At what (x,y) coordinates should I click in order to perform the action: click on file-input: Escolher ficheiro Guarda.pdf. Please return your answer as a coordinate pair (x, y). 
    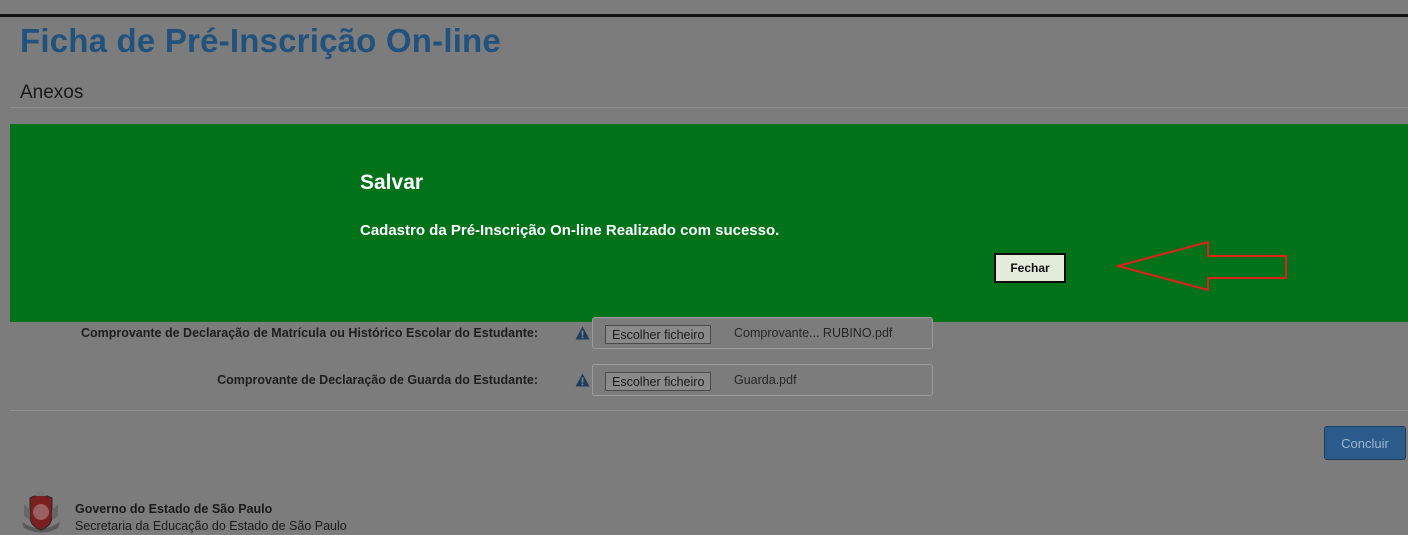
    Looking at the image, I should click on (762, 380).